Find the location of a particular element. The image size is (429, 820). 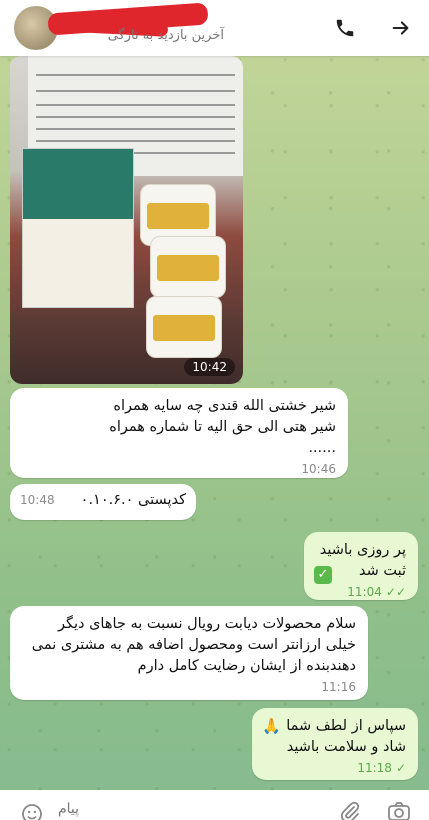

back-button is located at coordinates (401, 28).